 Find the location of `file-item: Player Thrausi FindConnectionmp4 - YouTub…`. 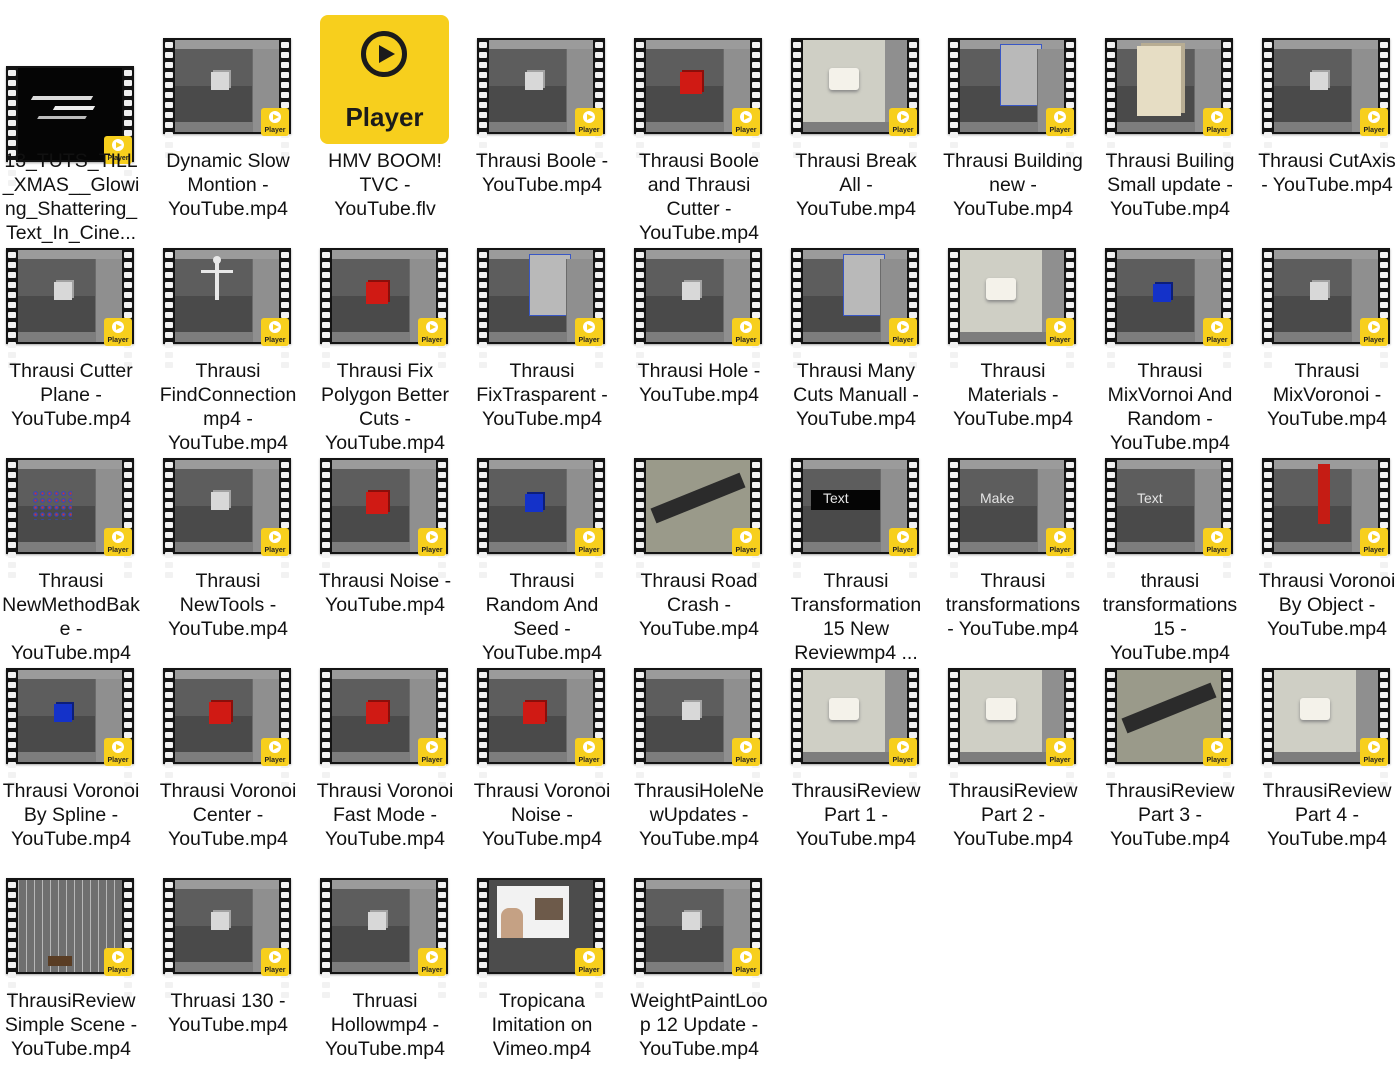

file-item: Player Thrausi FindConnectionmp4 - YouTub… is located at coordinates (234, 336).